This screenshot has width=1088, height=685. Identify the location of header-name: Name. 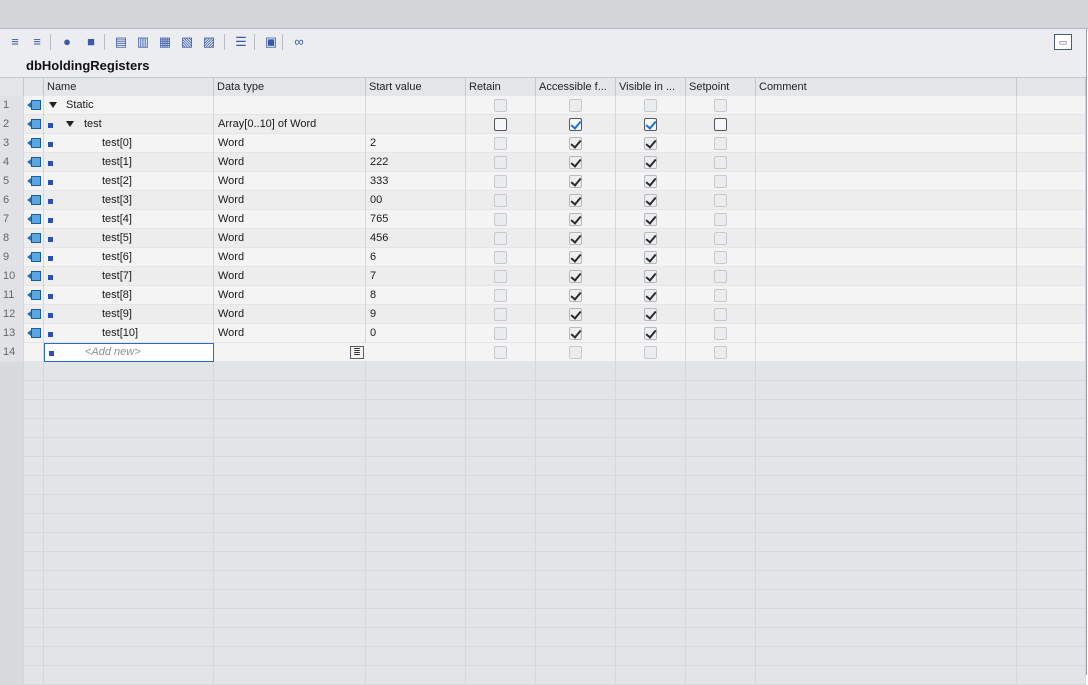
(129, 87).